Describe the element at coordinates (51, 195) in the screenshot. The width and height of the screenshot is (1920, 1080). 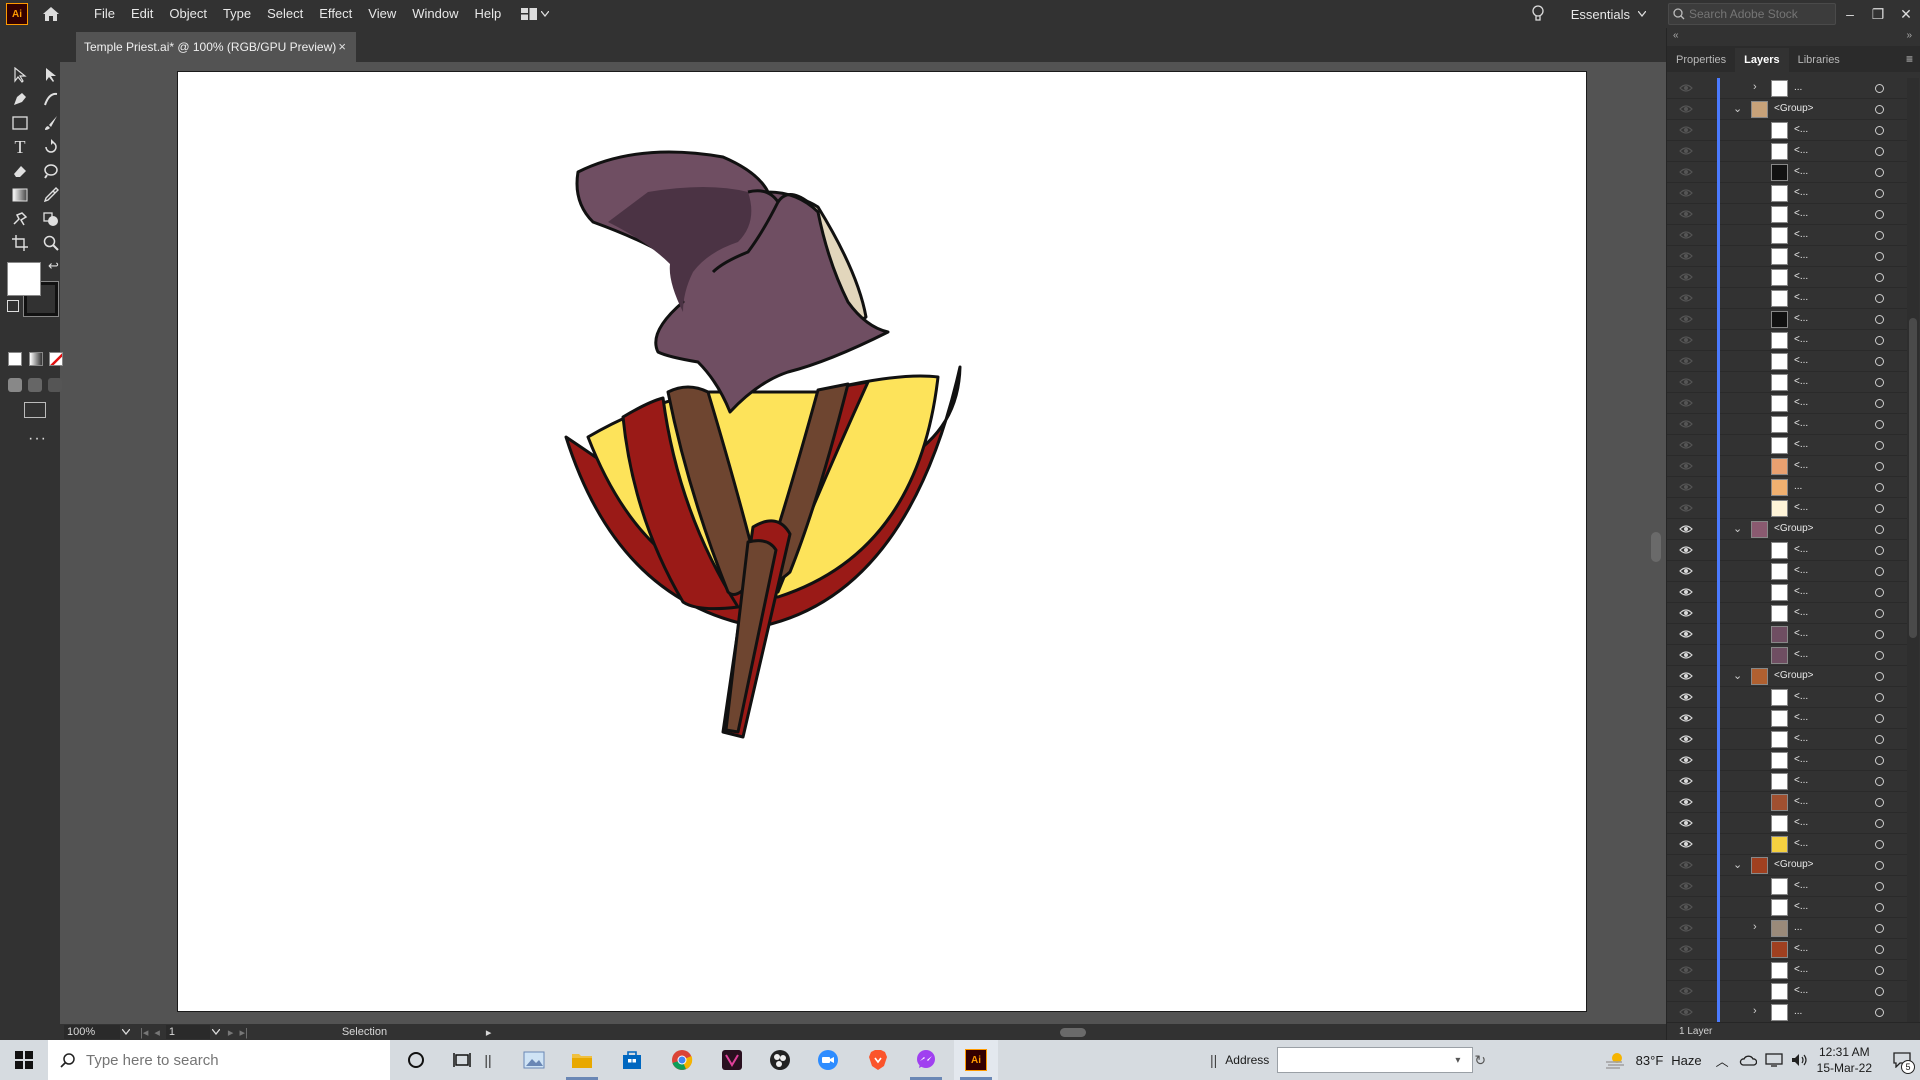
I see `eyedropper-tool` at that location.